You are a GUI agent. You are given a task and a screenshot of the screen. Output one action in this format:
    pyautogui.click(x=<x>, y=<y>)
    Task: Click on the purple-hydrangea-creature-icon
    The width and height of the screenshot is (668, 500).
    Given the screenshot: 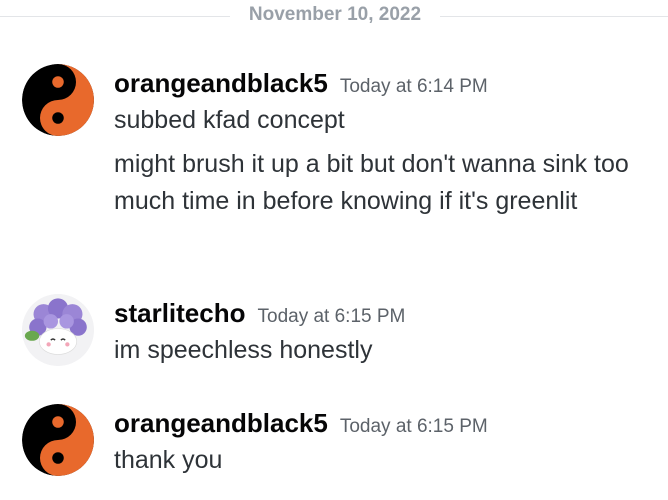 What is the action you would take?
    pyautogui.click(x=58, y=330)
    